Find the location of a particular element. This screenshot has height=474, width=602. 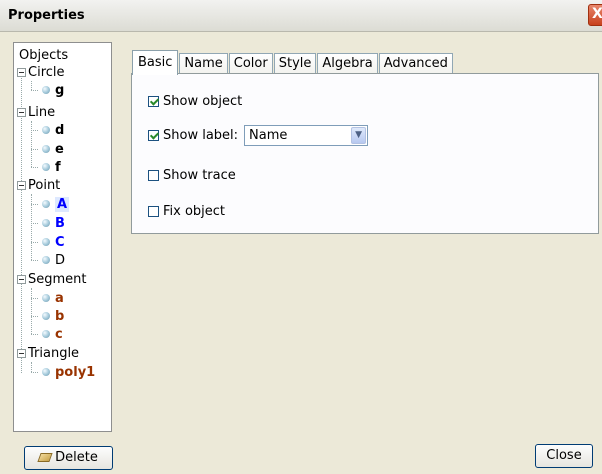

tree-item-D: D is located at coordinates (53, 260).